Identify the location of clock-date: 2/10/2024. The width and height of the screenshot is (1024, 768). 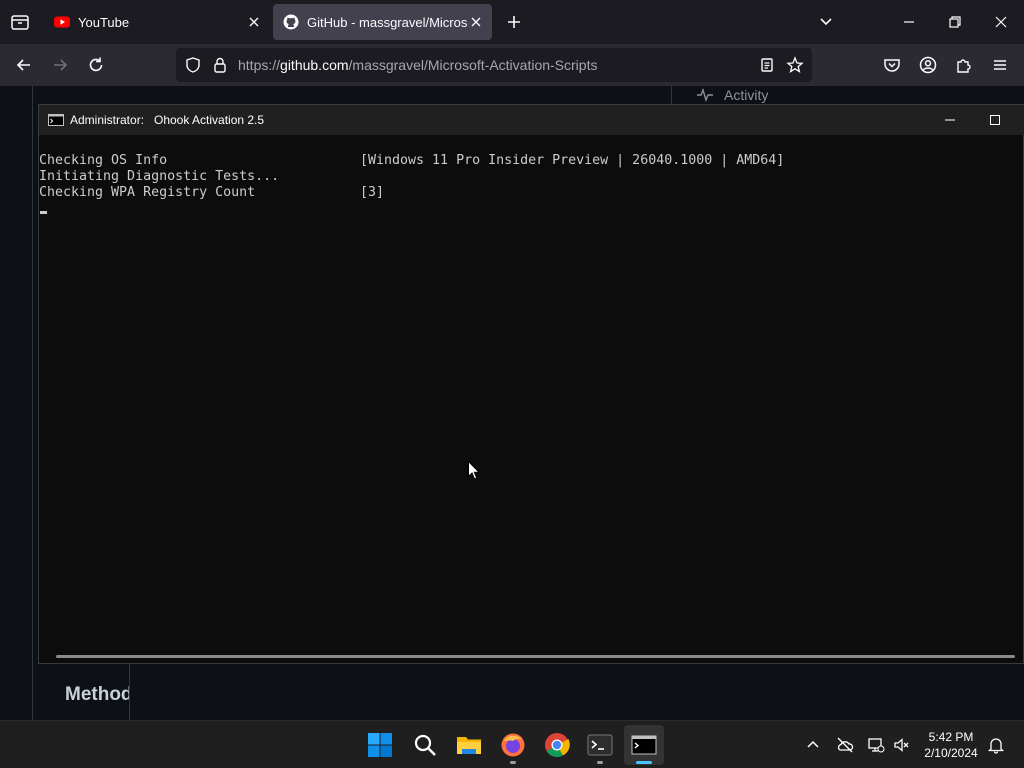
(951, 753).